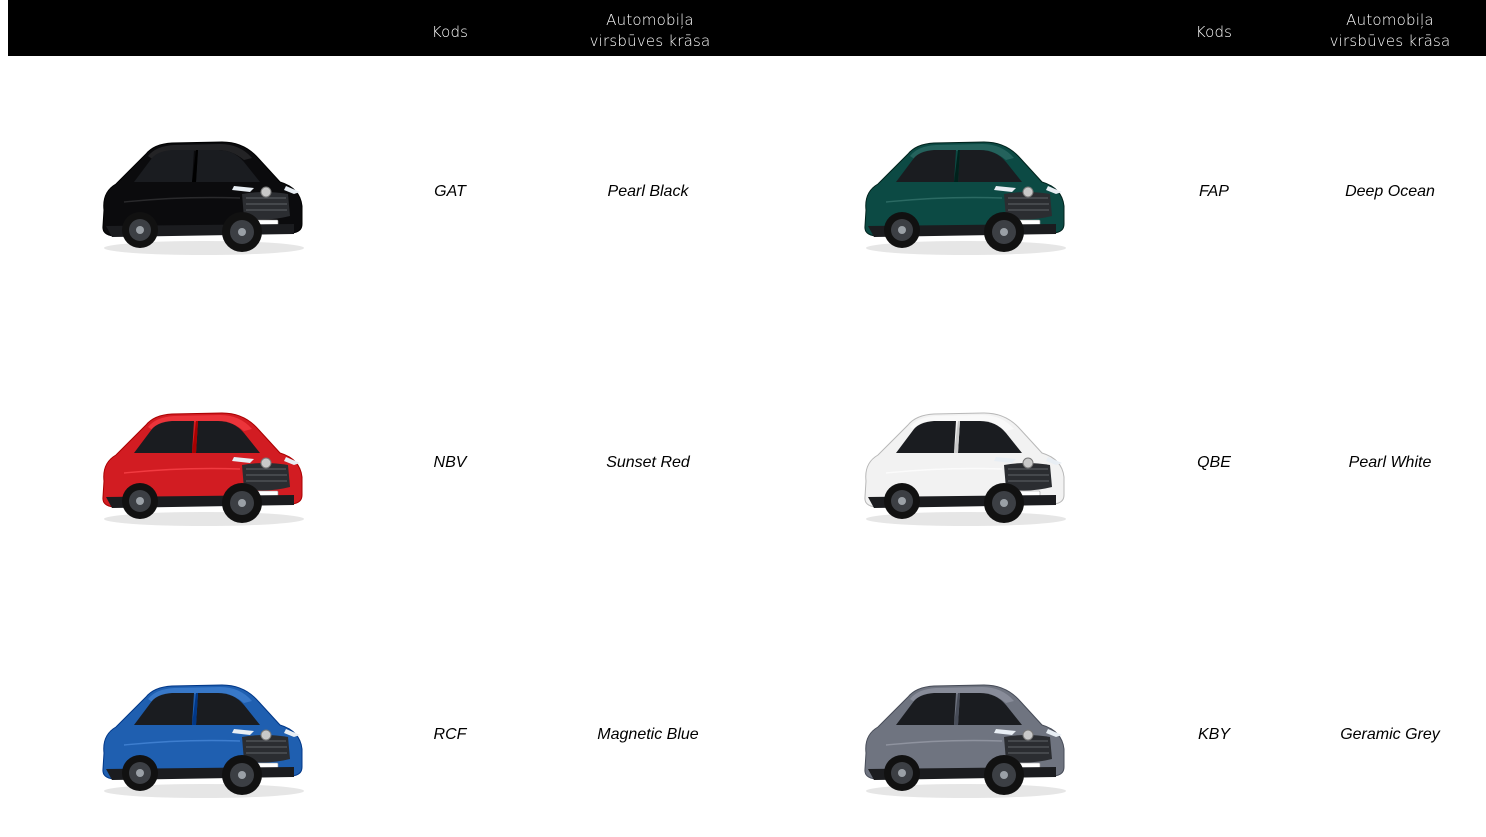 The height and width of the screenshot is (837, 1486). Describe the element at coordinates (1390, 41) in the screenshot. I see `header-color-right-line2: virsbūves krāsa` at that location.